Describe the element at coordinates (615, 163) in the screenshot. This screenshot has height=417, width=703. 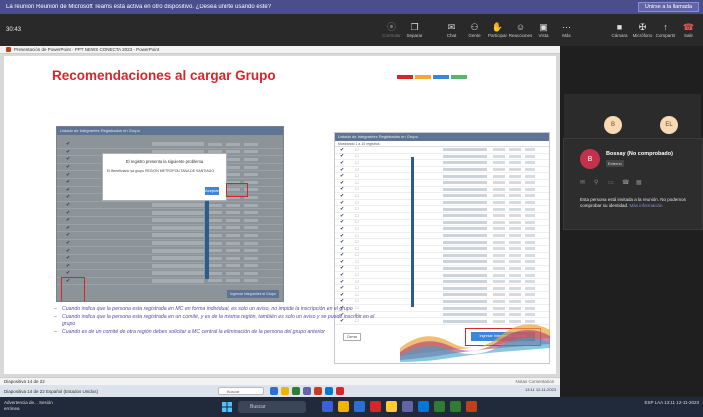
I see `popup-external-tag: Externo` at that location.